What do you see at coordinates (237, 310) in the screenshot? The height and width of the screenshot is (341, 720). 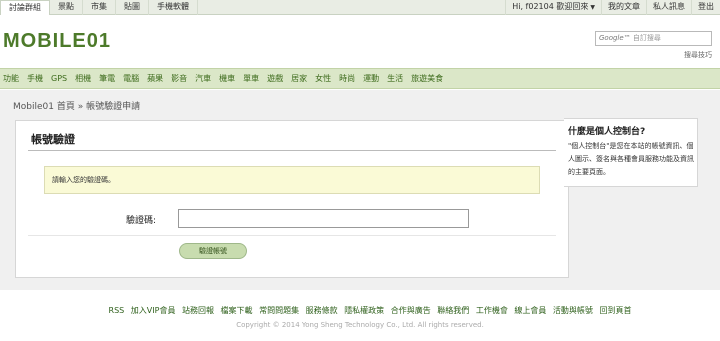 I see `footer-link: 檔案下載` at bounding box center [237, 310].